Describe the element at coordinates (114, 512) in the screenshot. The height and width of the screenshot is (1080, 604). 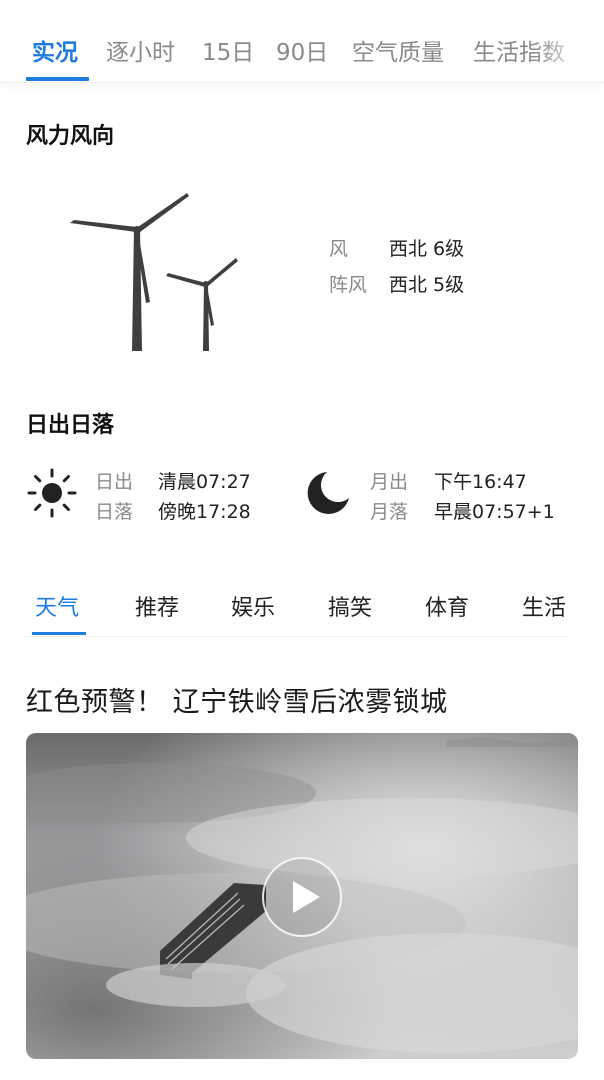
I see `sunset-label: 日落` at that location.